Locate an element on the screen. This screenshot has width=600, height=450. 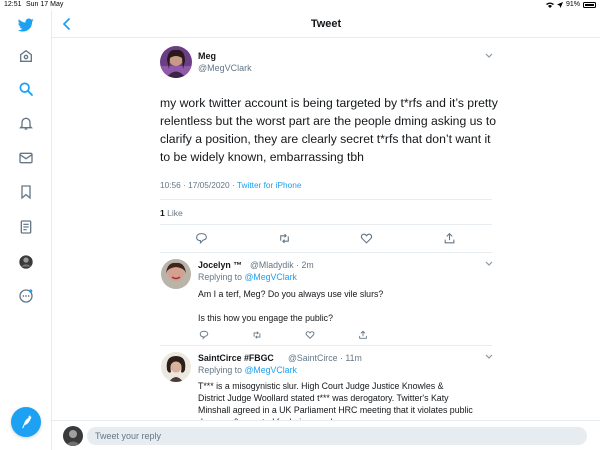
likes-label: Like is located at coordinates (173, 213).